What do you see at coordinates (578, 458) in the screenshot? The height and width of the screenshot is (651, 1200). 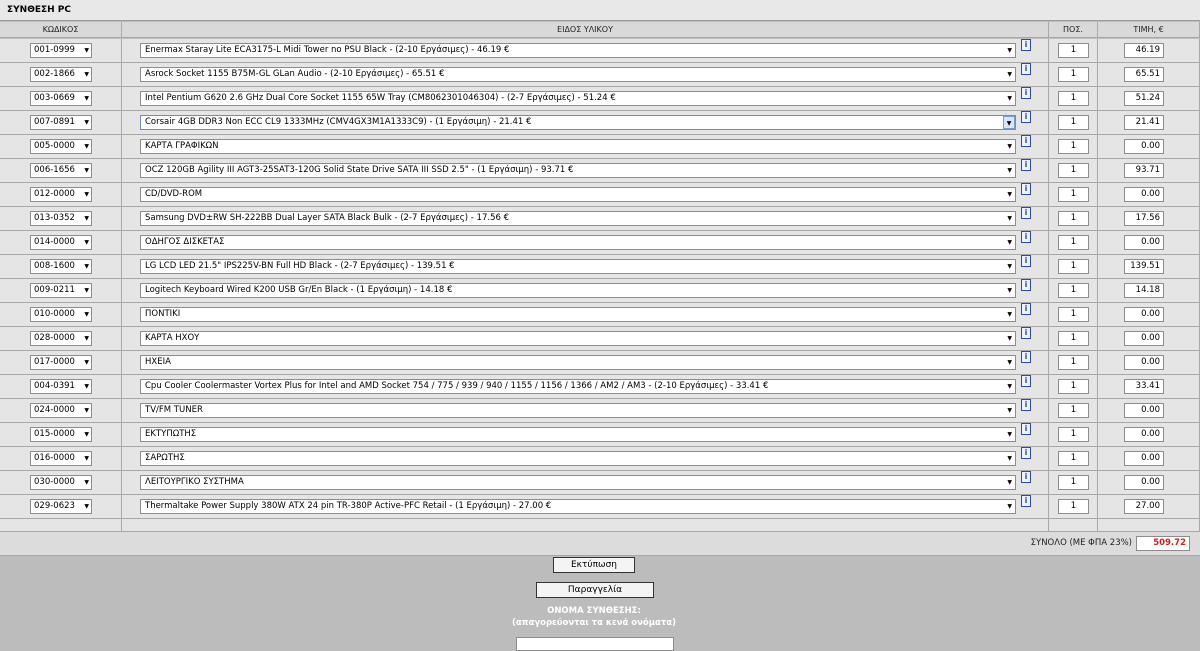 I see `component-select: ΣΑΡΩΤΗΣ ▼` at bounding box center [578, 458].